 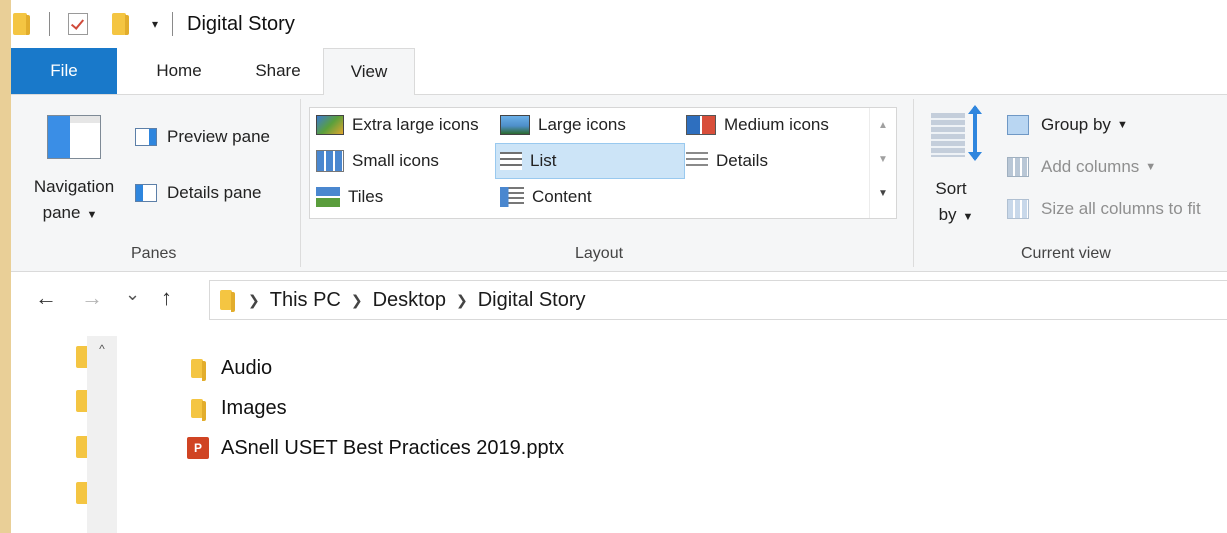 I want to click on list-item: Images, so click(x=237, y=408).